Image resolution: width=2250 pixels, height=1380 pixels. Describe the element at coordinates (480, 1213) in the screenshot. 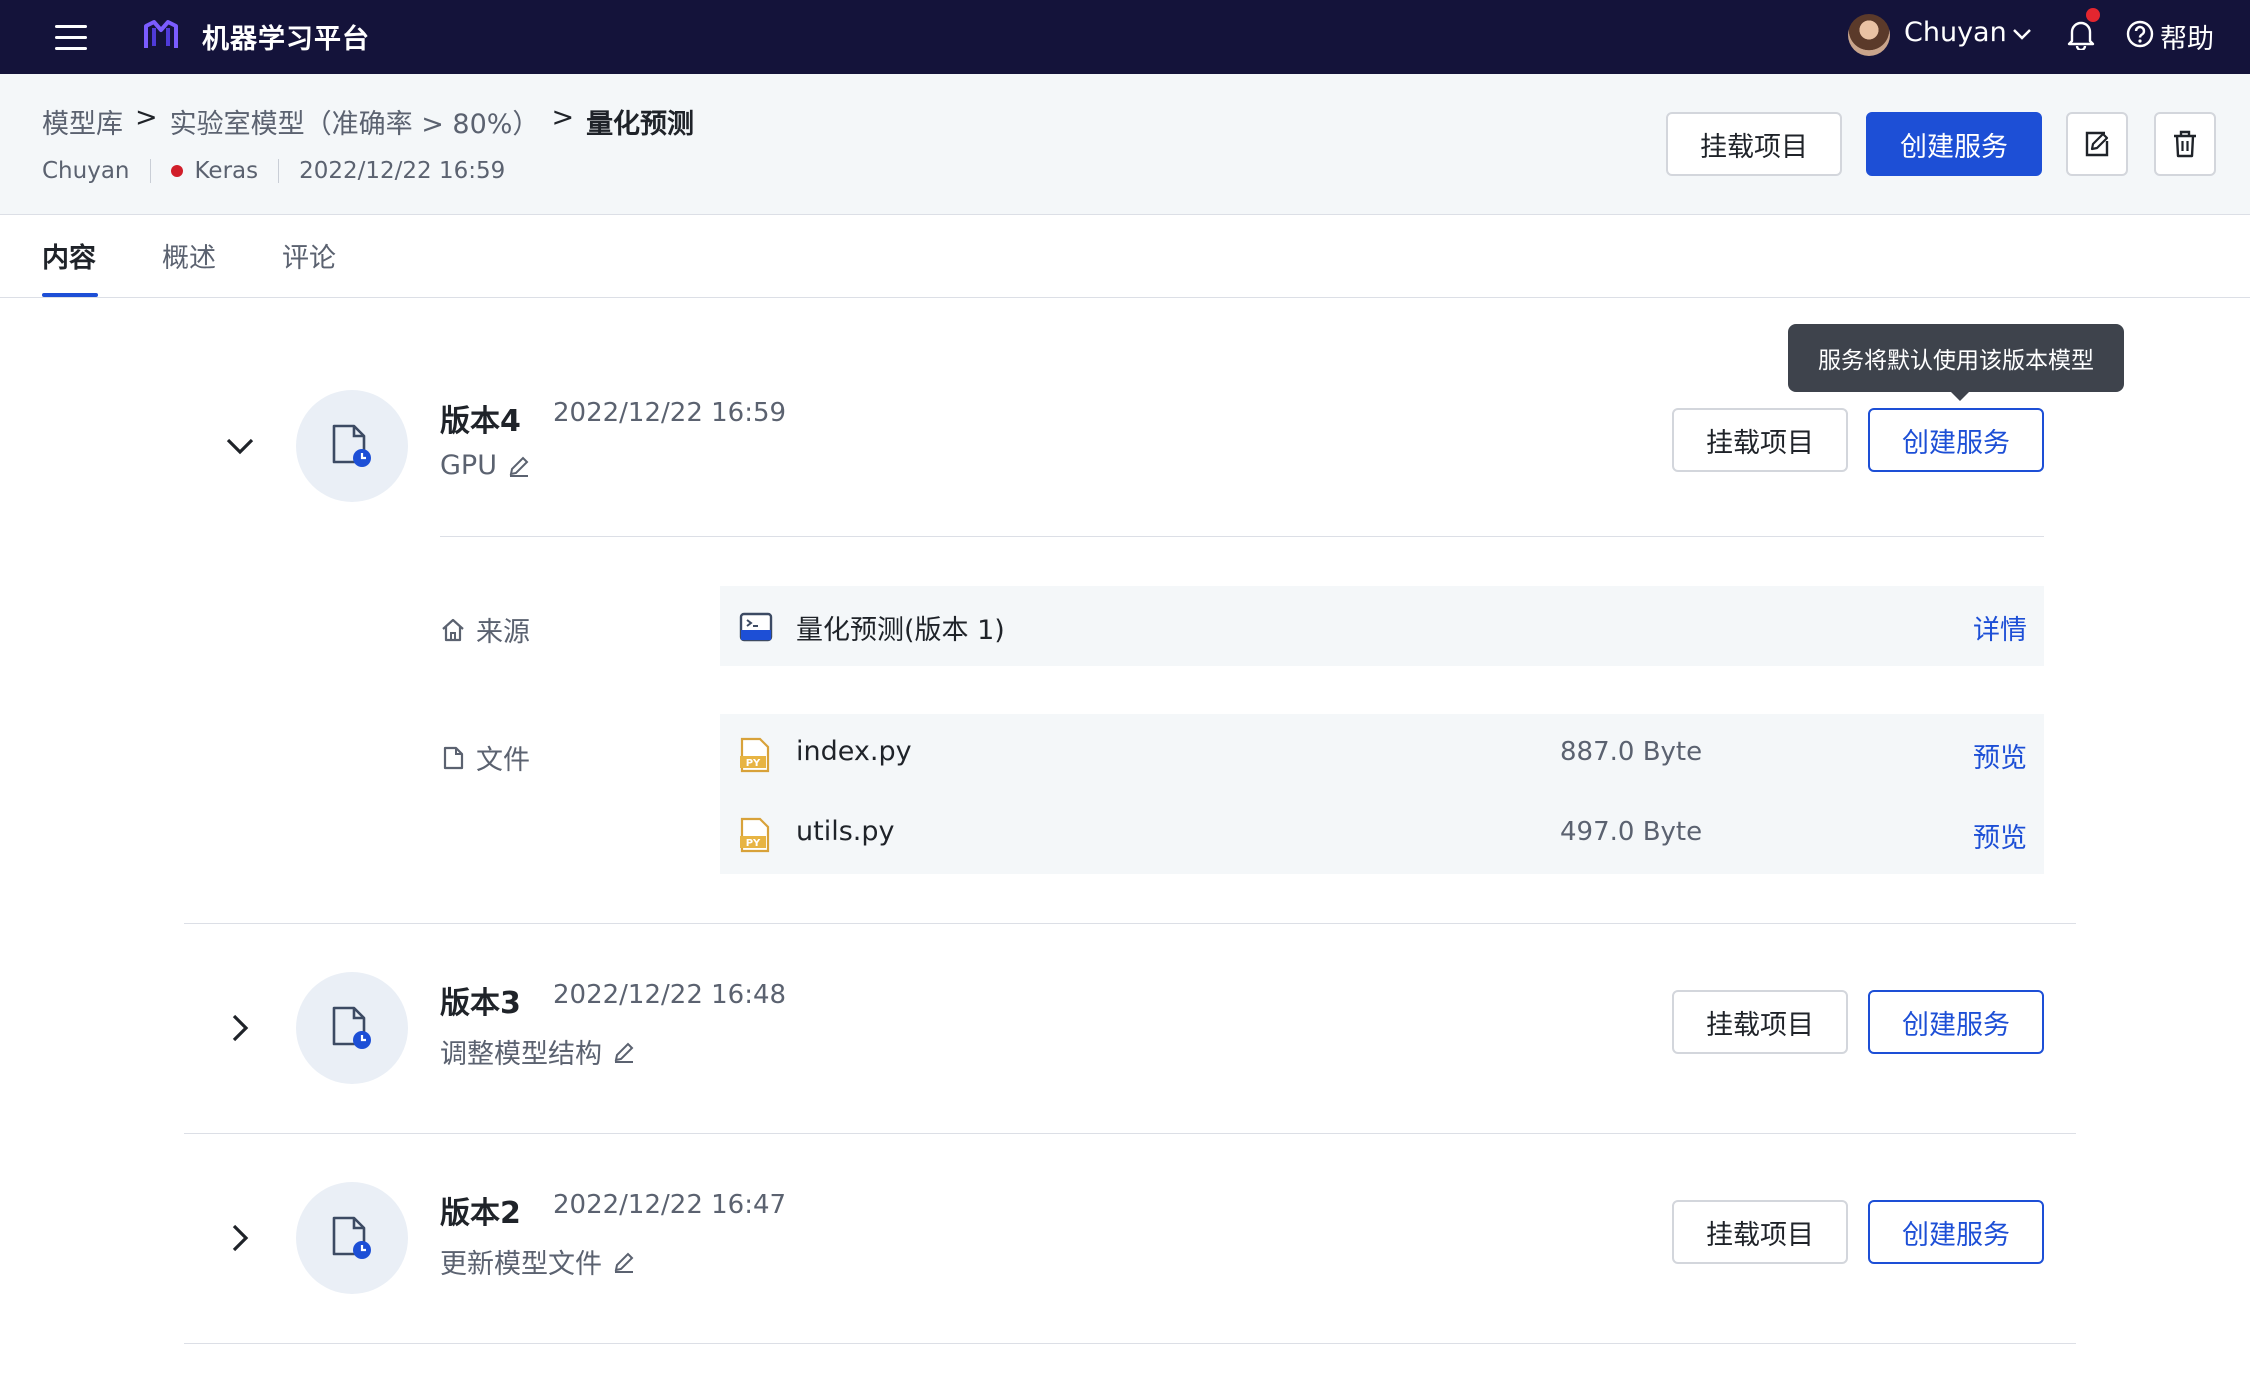

I see `version-title: 版本2` at that location.